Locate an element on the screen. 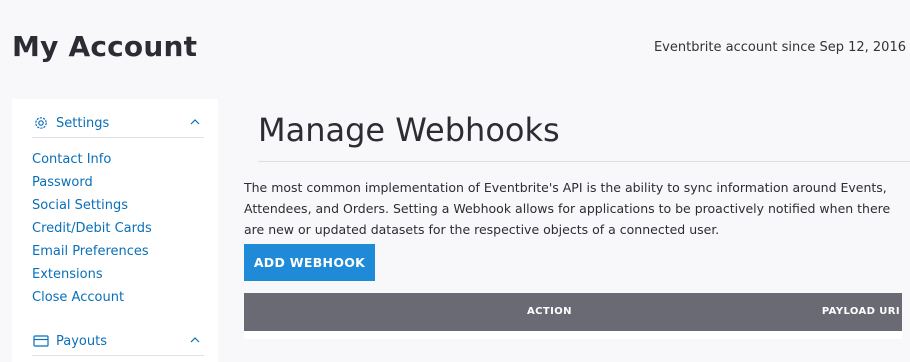  sidebar-item-password: Password is located at coordinates (118, 182).